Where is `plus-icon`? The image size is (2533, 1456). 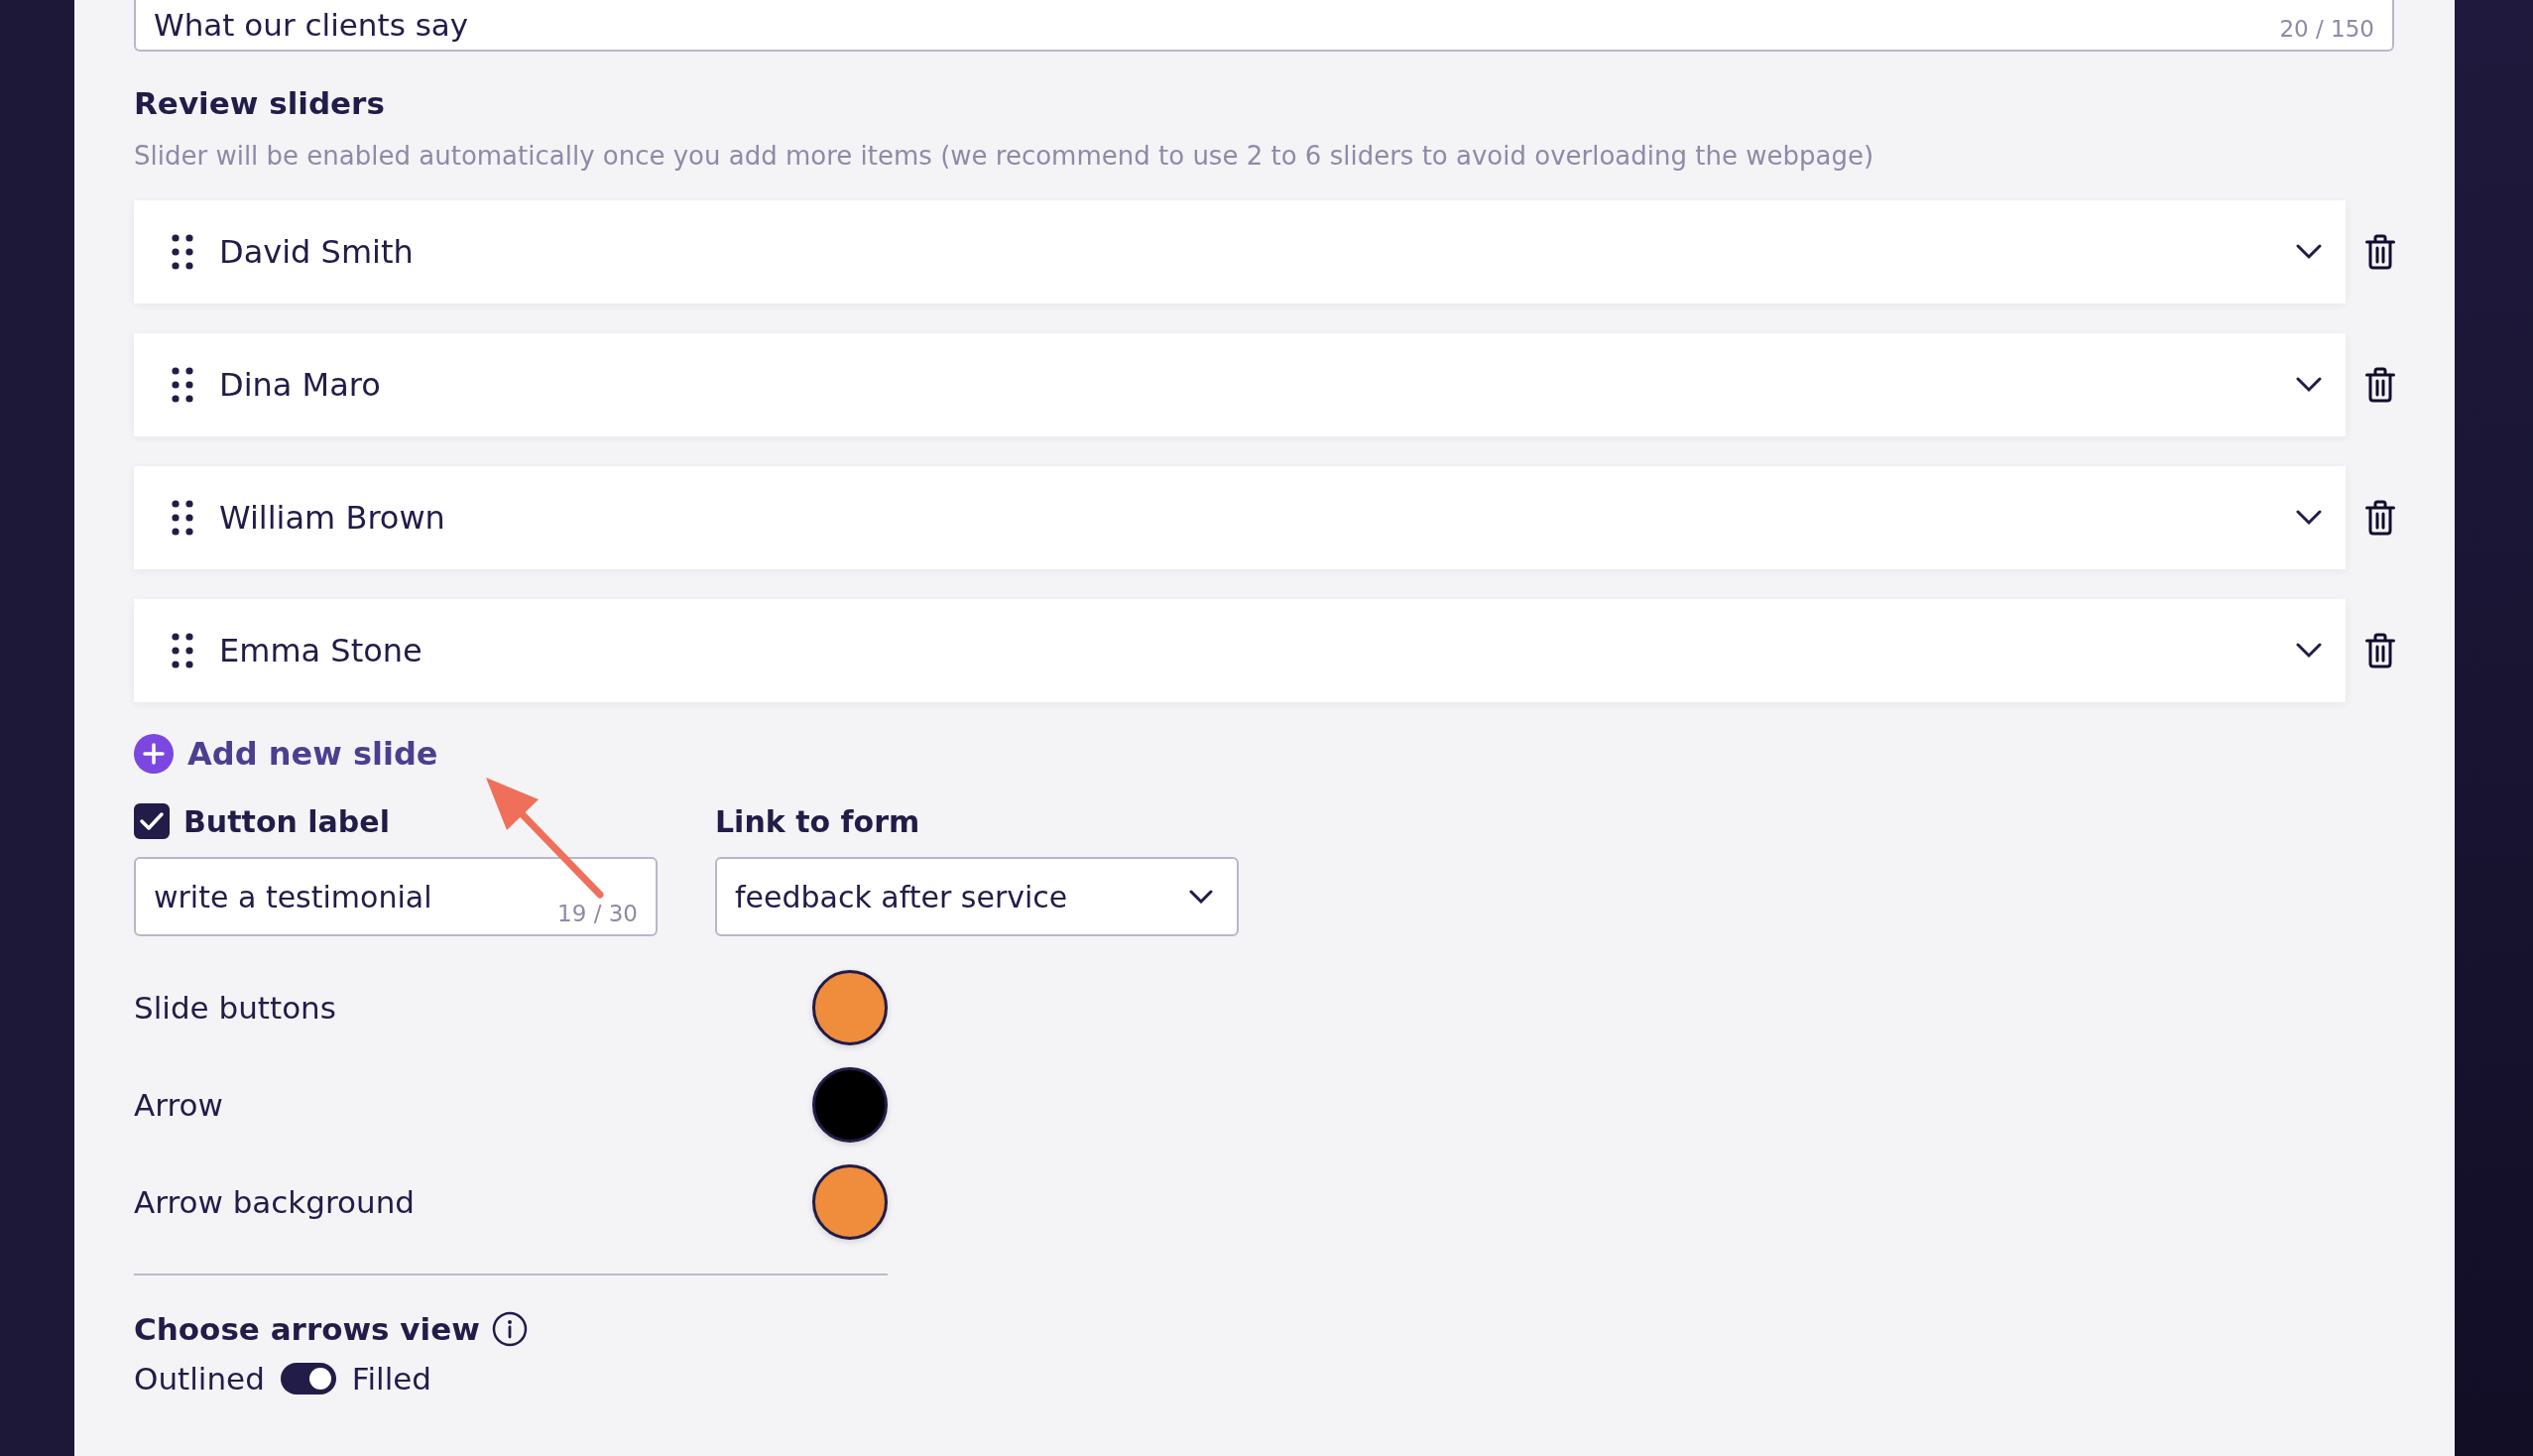
plus-icon is located at coordinates (154, 754).